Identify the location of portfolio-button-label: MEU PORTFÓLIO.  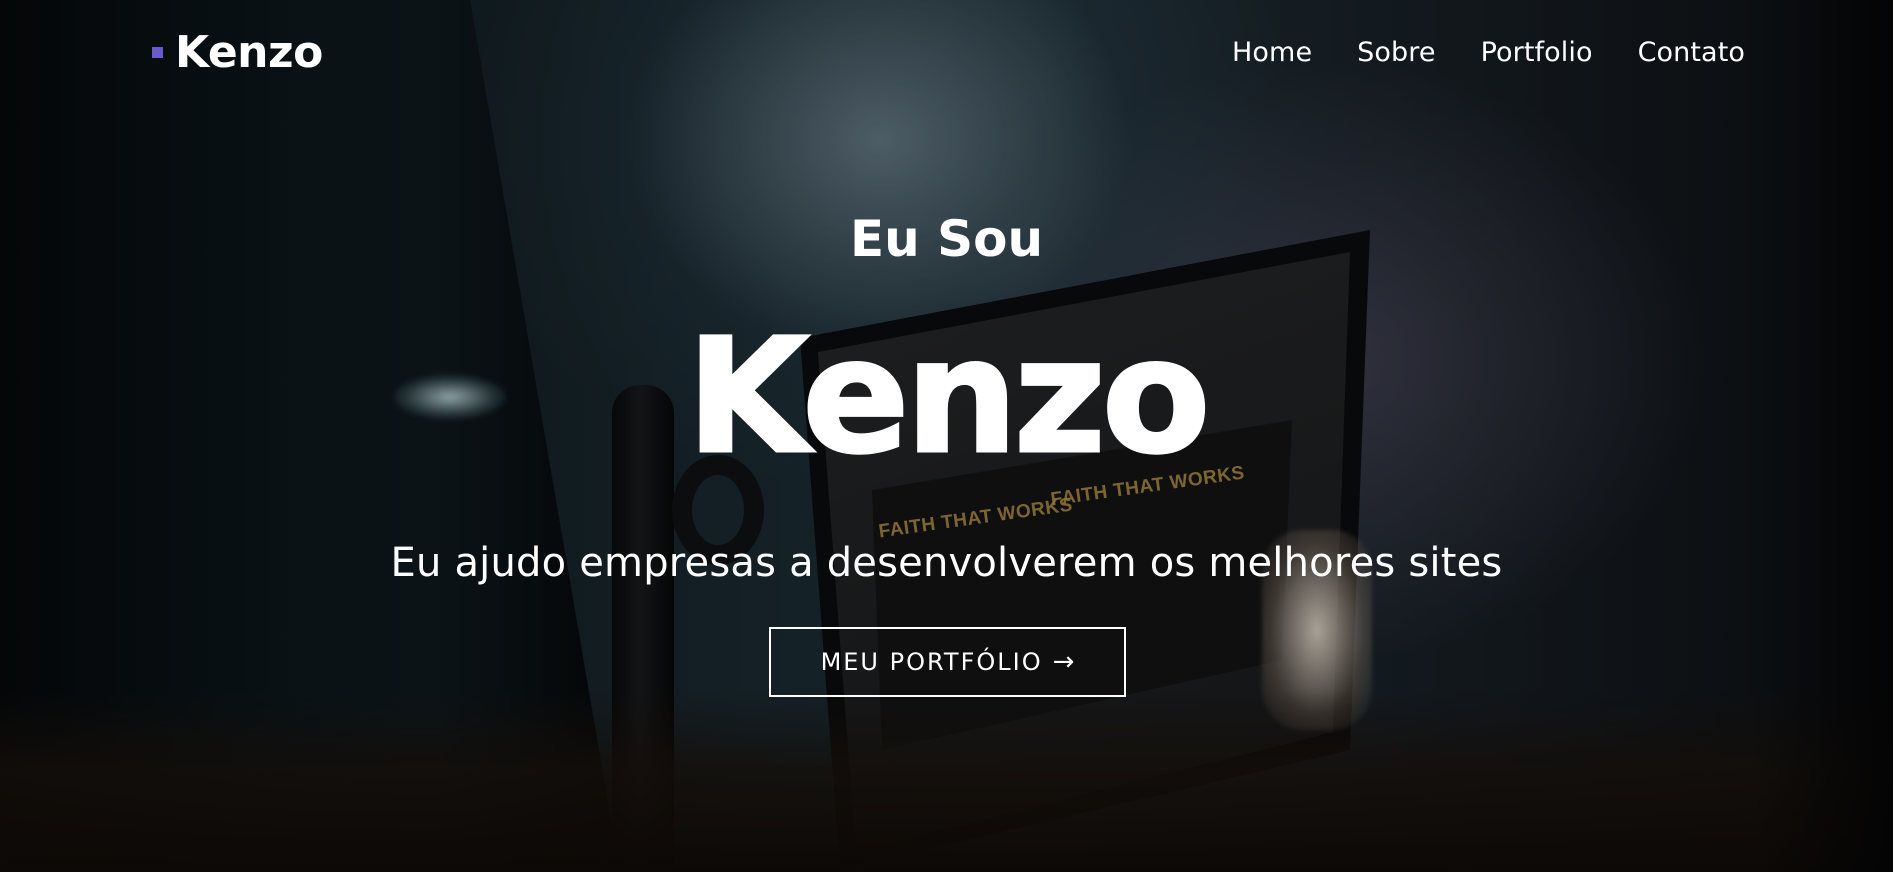
(931, 662).